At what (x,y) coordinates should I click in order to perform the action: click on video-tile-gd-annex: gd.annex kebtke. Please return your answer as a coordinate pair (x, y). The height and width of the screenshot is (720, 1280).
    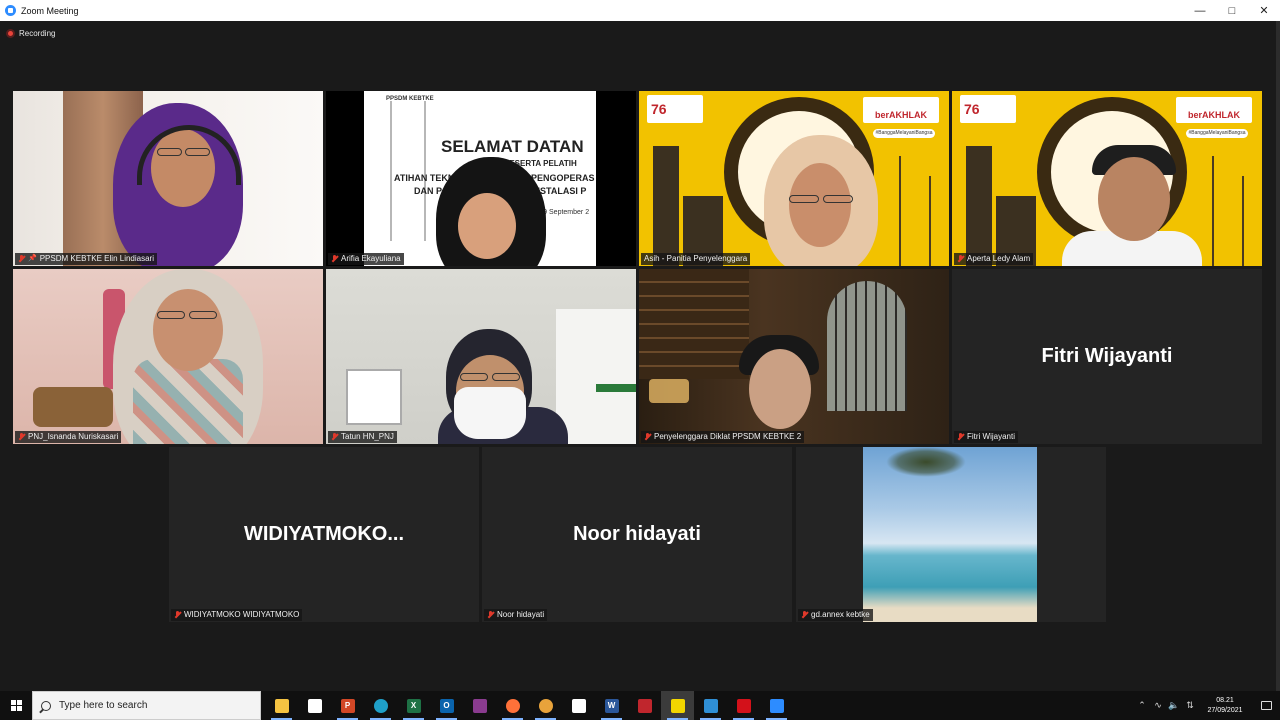
    Looking at the image, I should click on (951, 534).